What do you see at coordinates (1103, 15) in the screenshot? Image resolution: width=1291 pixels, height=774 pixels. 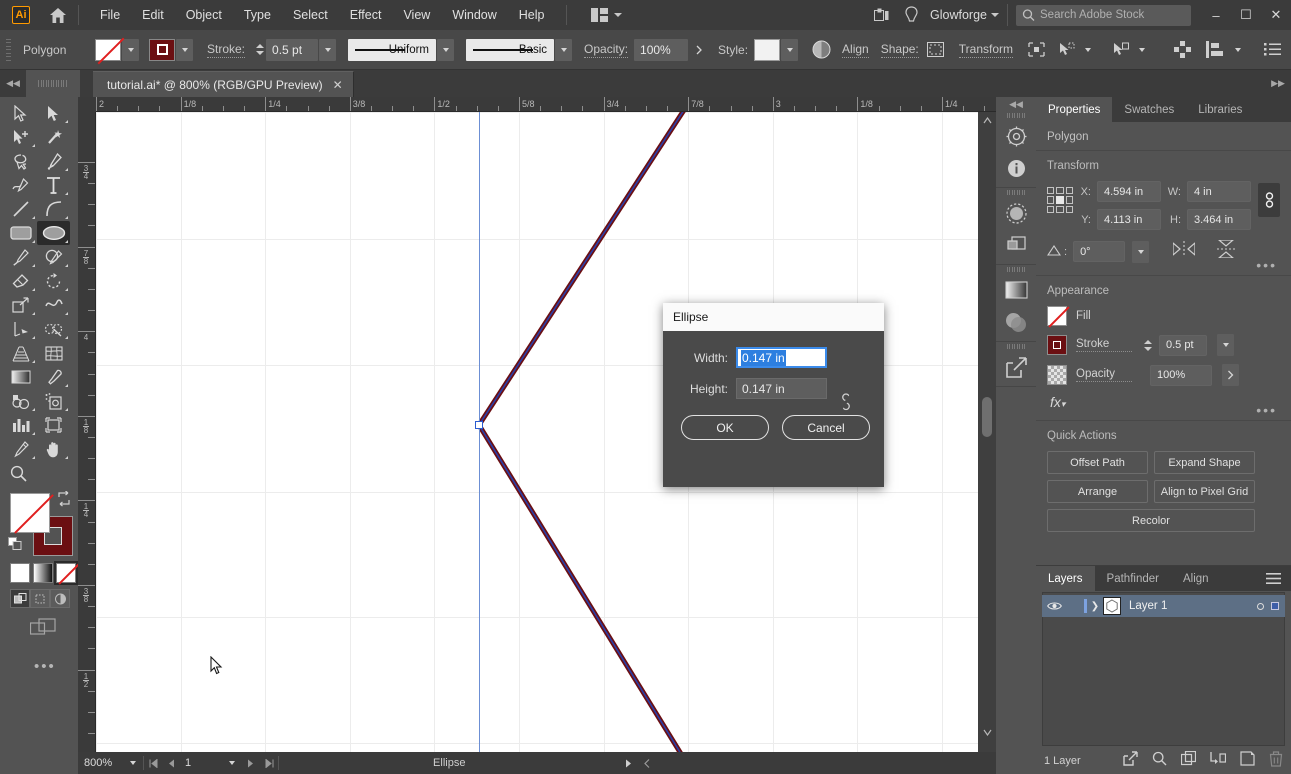 I see `search-input: Search Adobe Stock` at bounding box center [1103, 15].